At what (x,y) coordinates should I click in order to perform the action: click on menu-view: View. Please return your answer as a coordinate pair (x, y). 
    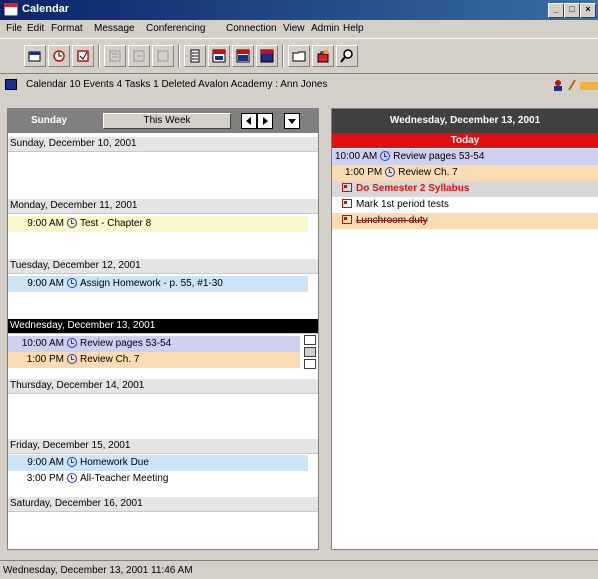
    Looking at the image, I should click on (294, 28).